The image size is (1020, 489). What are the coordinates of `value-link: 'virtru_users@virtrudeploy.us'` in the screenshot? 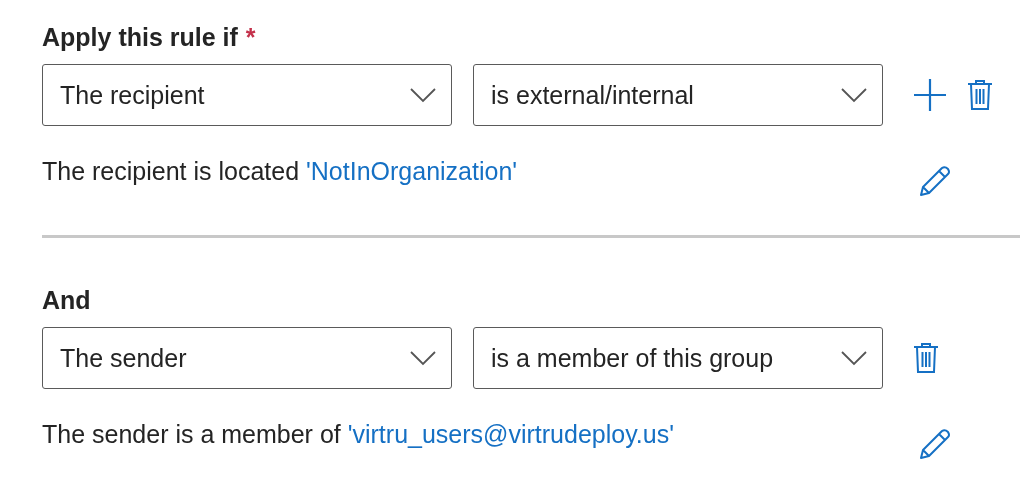 It's located at (510, 434).